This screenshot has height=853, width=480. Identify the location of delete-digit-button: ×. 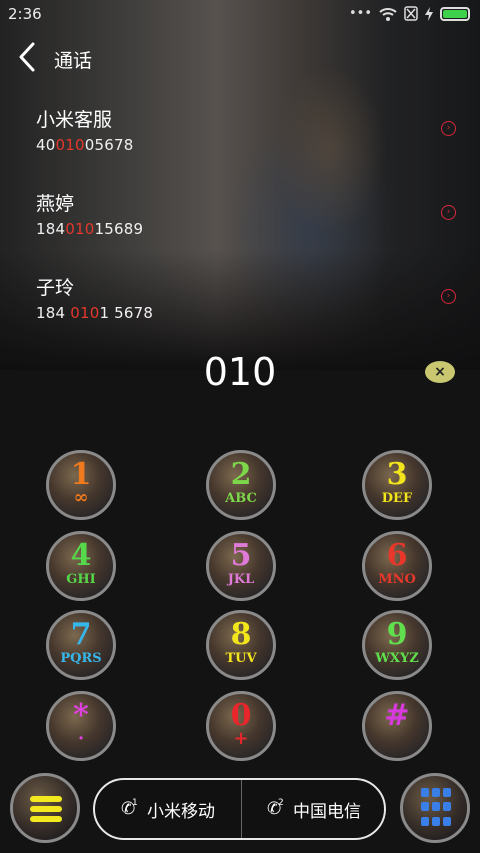
(440, 372).